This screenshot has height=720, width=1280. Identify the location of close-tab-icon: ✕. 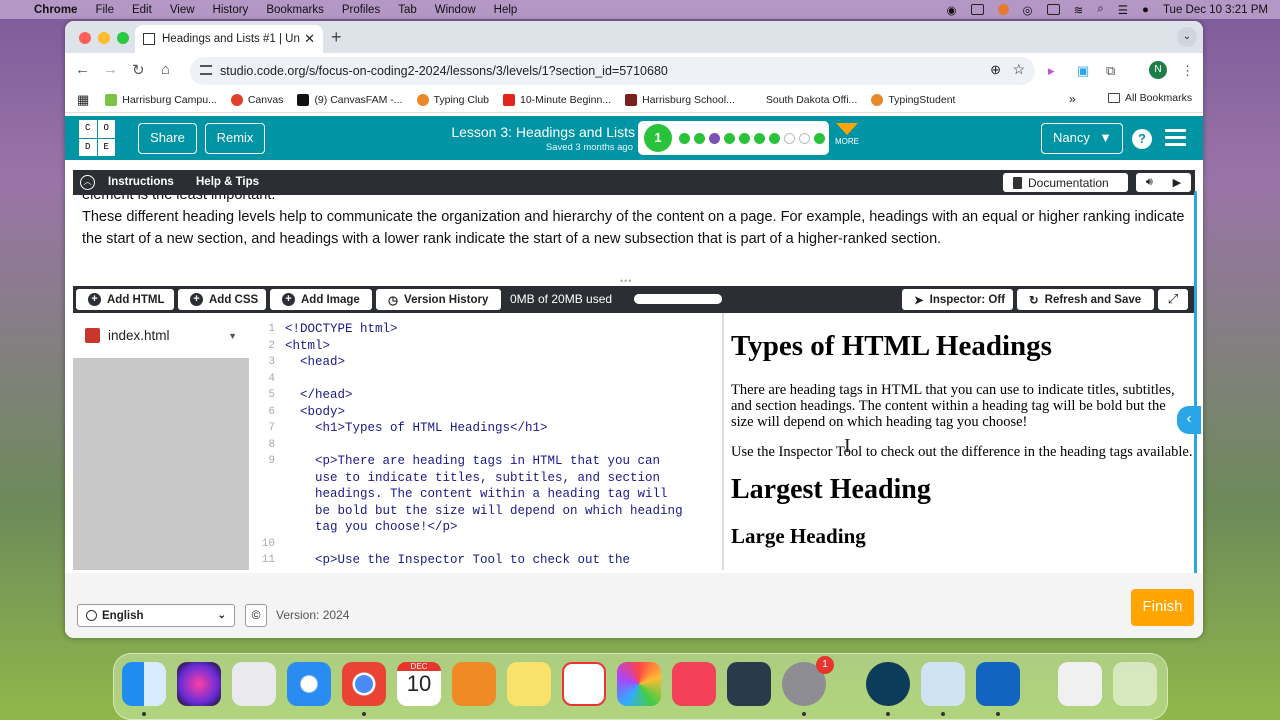
(309, 39).